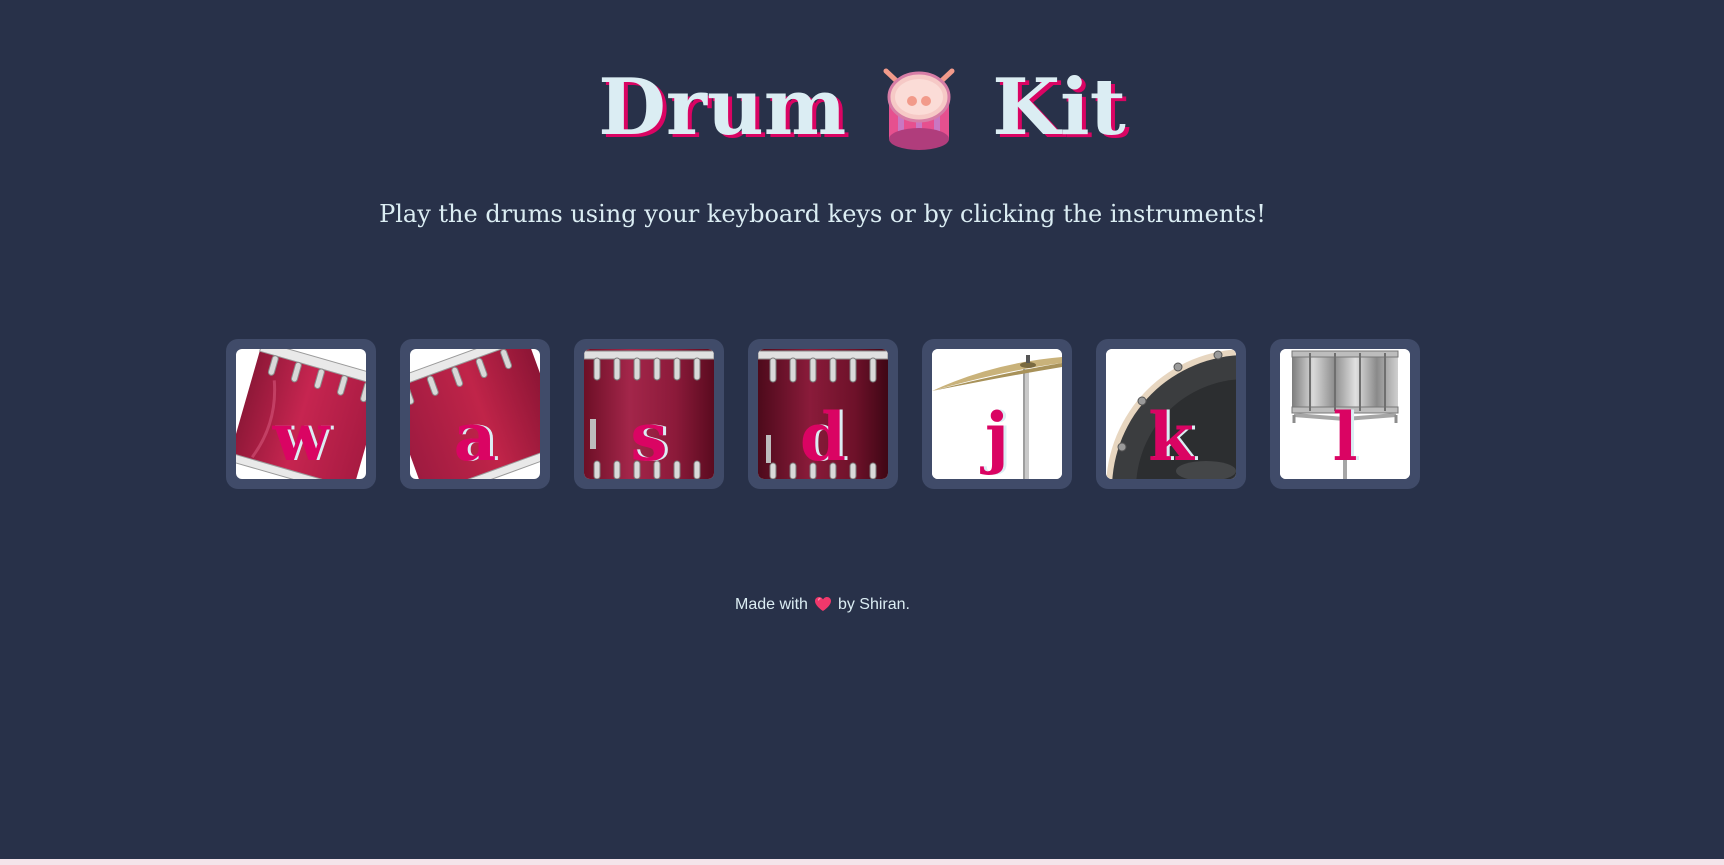  I want to click on drum-button-s: s, so click(649, 414).